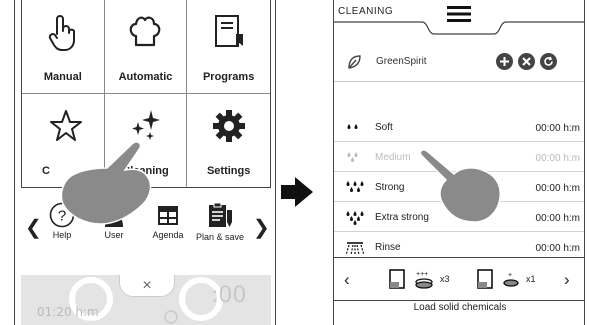 This screenshot has width=589, height=325. I want to click on chem-qty: x1, so click(531, 279).